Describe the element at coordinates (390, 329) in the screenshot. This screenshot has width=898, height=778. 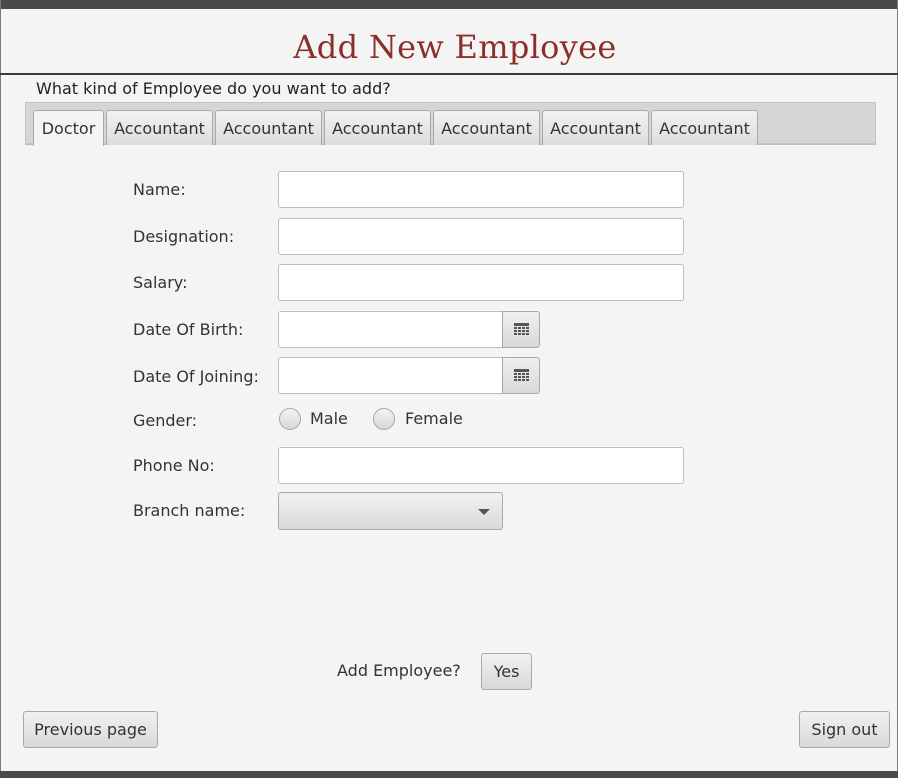
I see `dob-input` at that location.